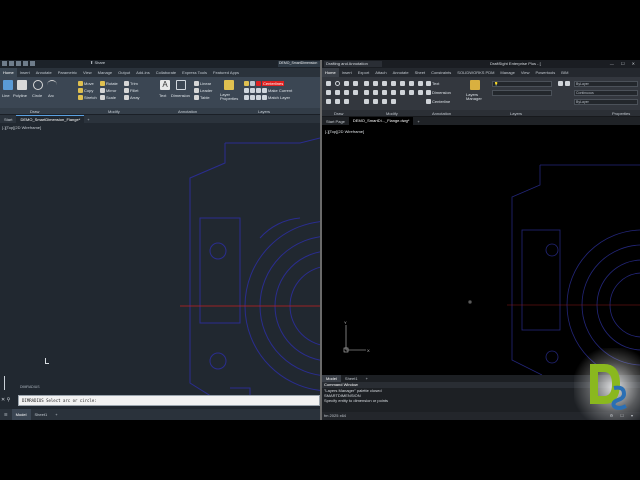 The height and width of the screenshot is (480, 640). Describe the element at coordinates (546, 72) in the screenshot. I see `tab-powertools: Powertools` at that location.